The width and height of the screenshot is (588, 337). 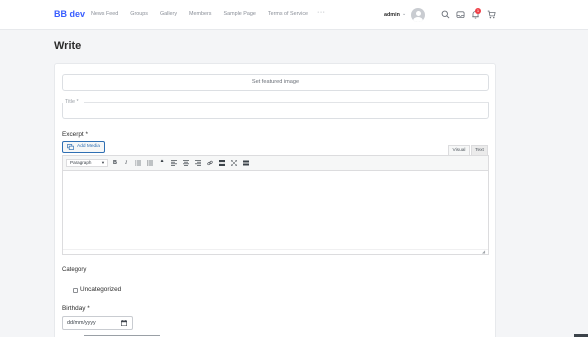 I want to click on format-select: Paragraph ▼, so click(x=87, y=163).